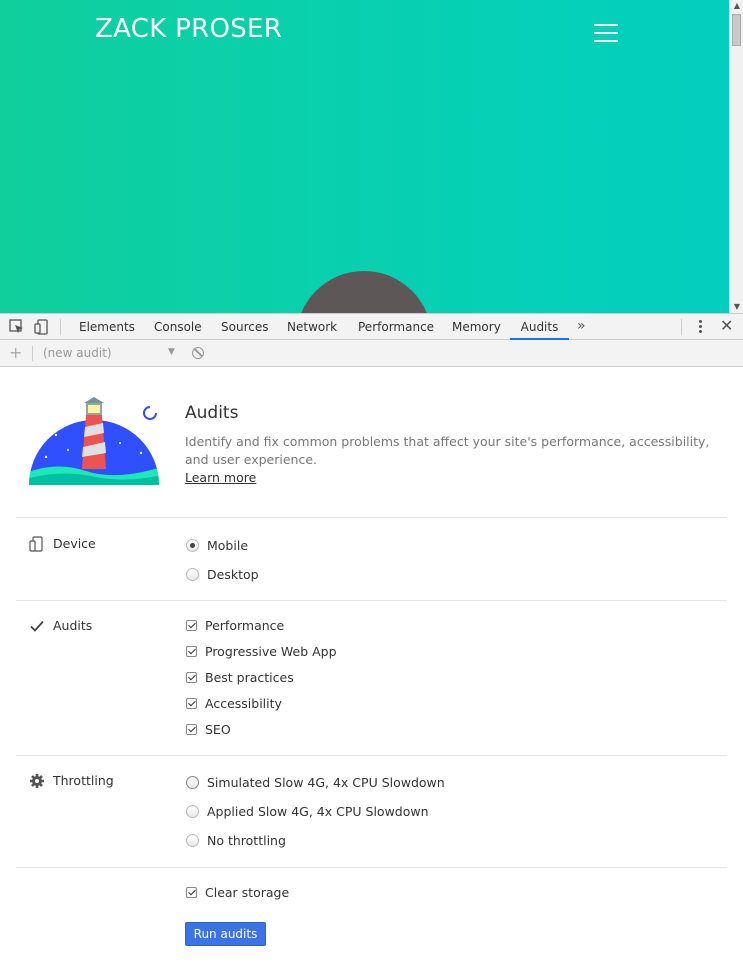  Describe the element at coordinates (36, 544) in the screenshot. I see `device-icon` at that location.